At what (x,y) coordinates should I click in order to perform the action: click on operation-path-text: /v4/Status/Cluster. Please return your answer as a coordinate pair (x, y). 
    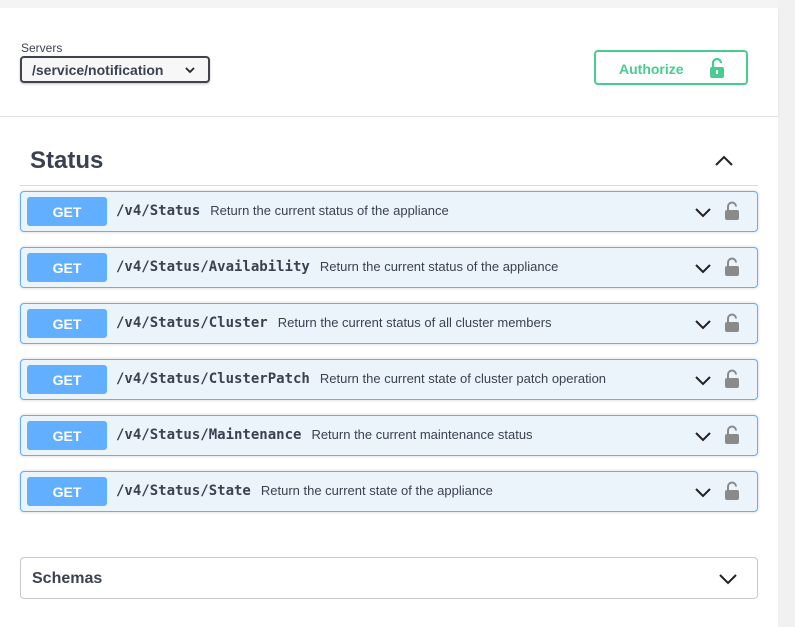
    Looking at the image, I should click on (192, 323).